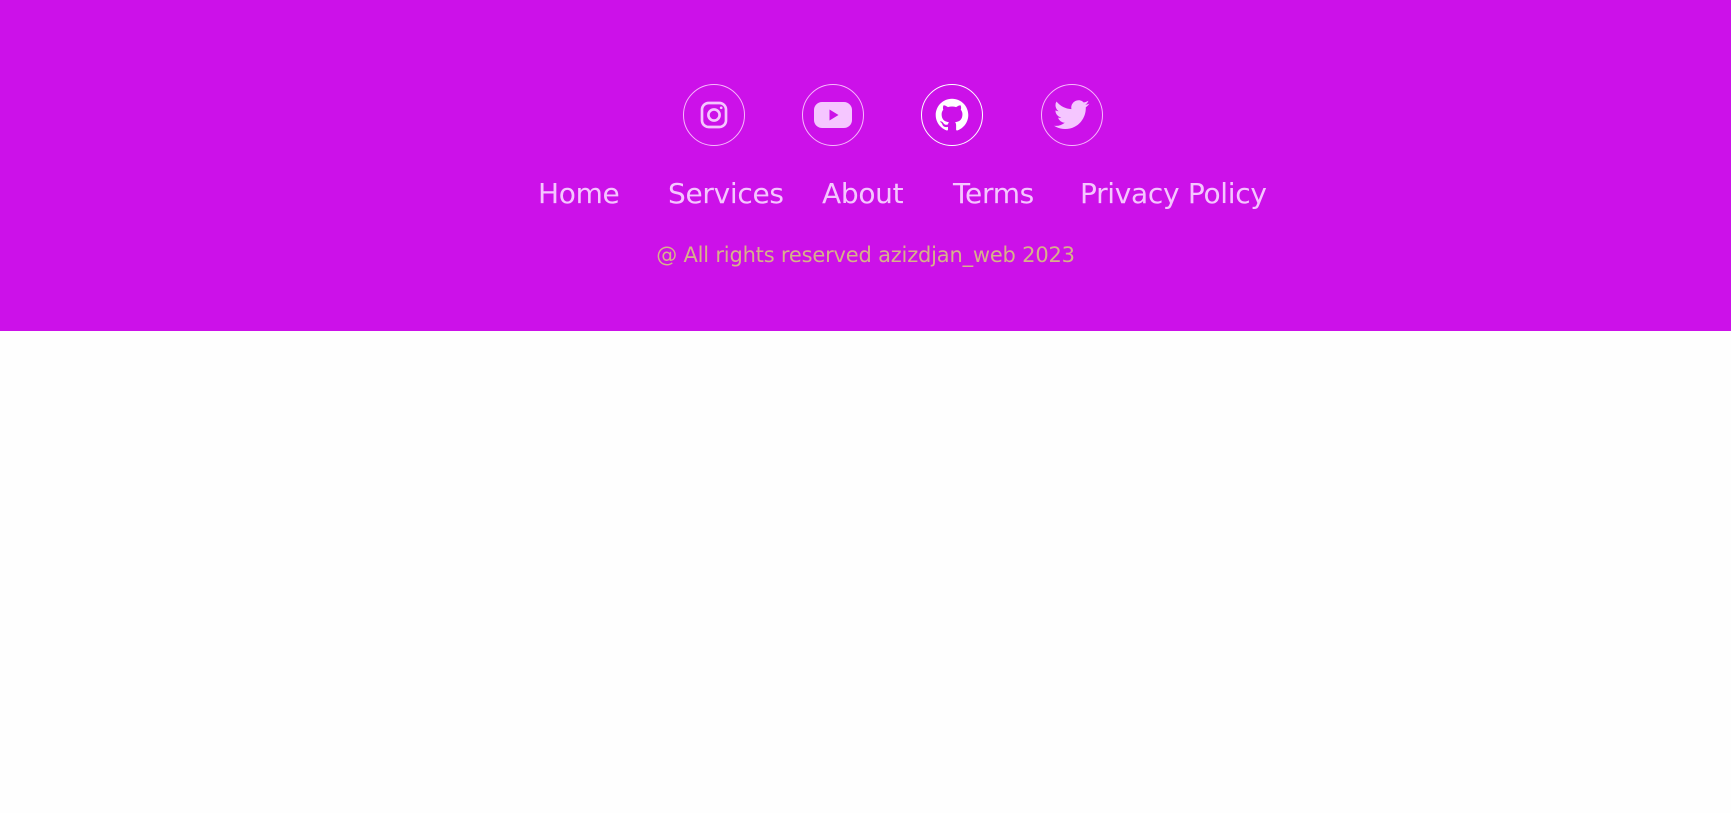  I want to click on youtube-link, so click(833, 115).